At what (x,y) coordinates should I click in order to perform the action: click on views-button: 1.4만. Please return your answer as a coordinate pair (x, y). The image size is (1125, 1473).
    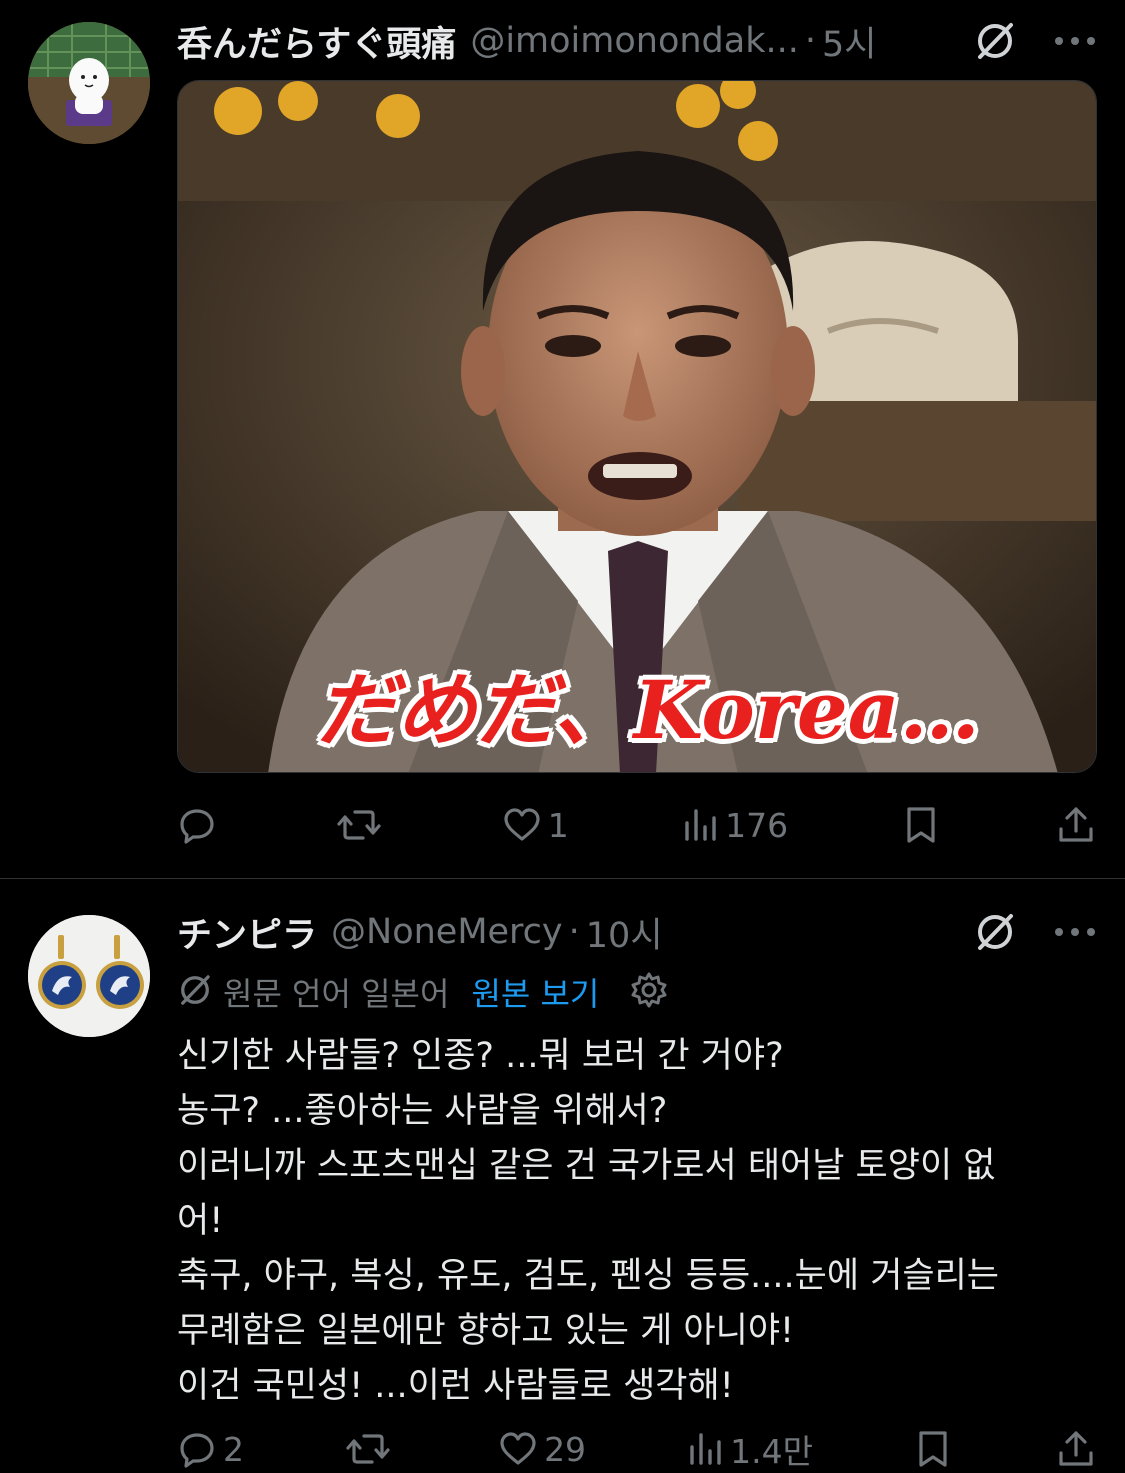
    Looking at the image, I should click on (750, 1449).